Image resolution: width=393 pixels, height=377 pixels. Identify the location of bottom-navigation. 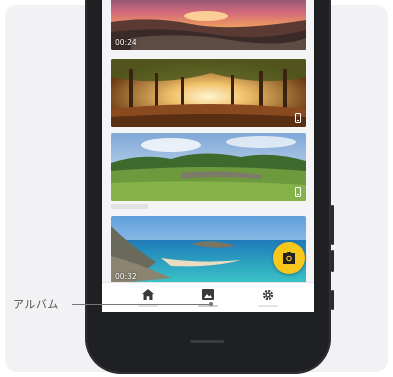
(208, 297).